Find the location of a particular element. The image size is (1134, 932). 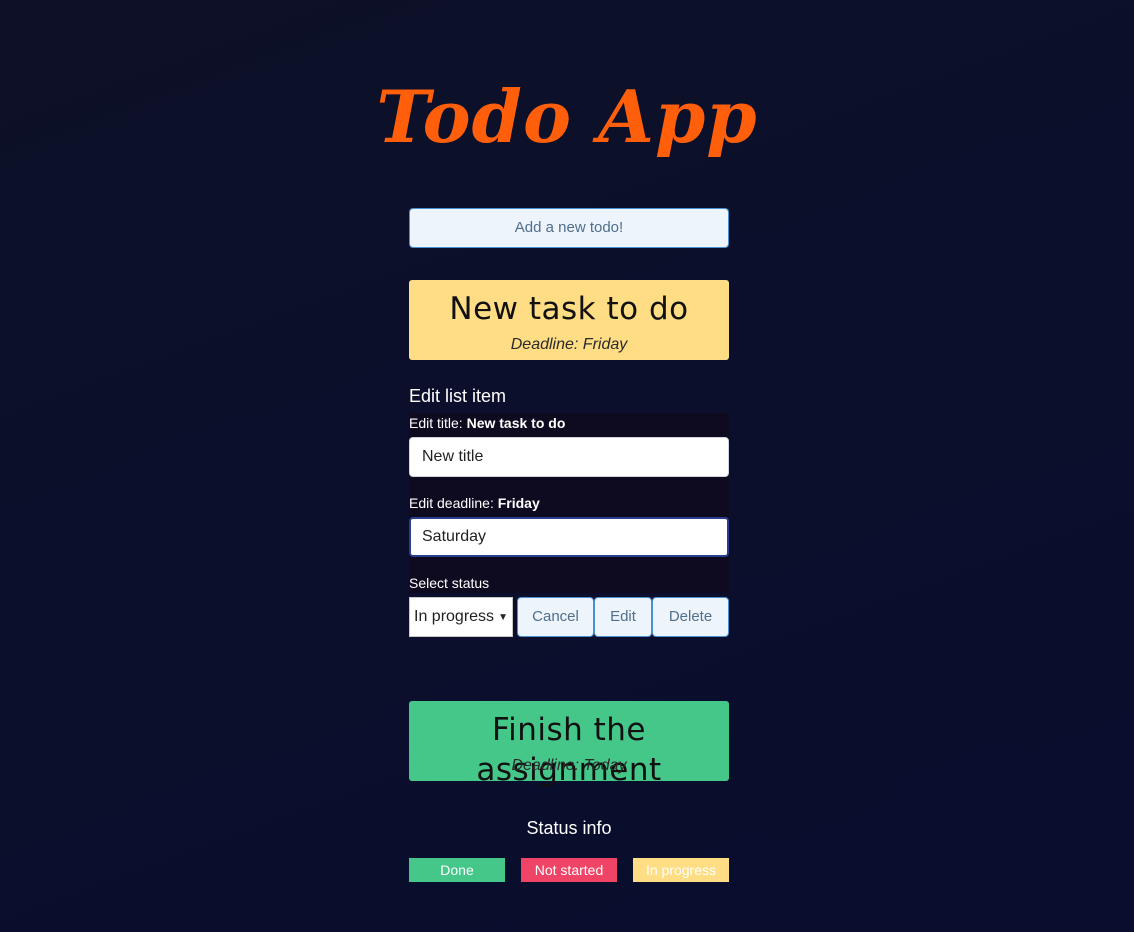

delete-button: Delete is located at coordinates (690, 617).